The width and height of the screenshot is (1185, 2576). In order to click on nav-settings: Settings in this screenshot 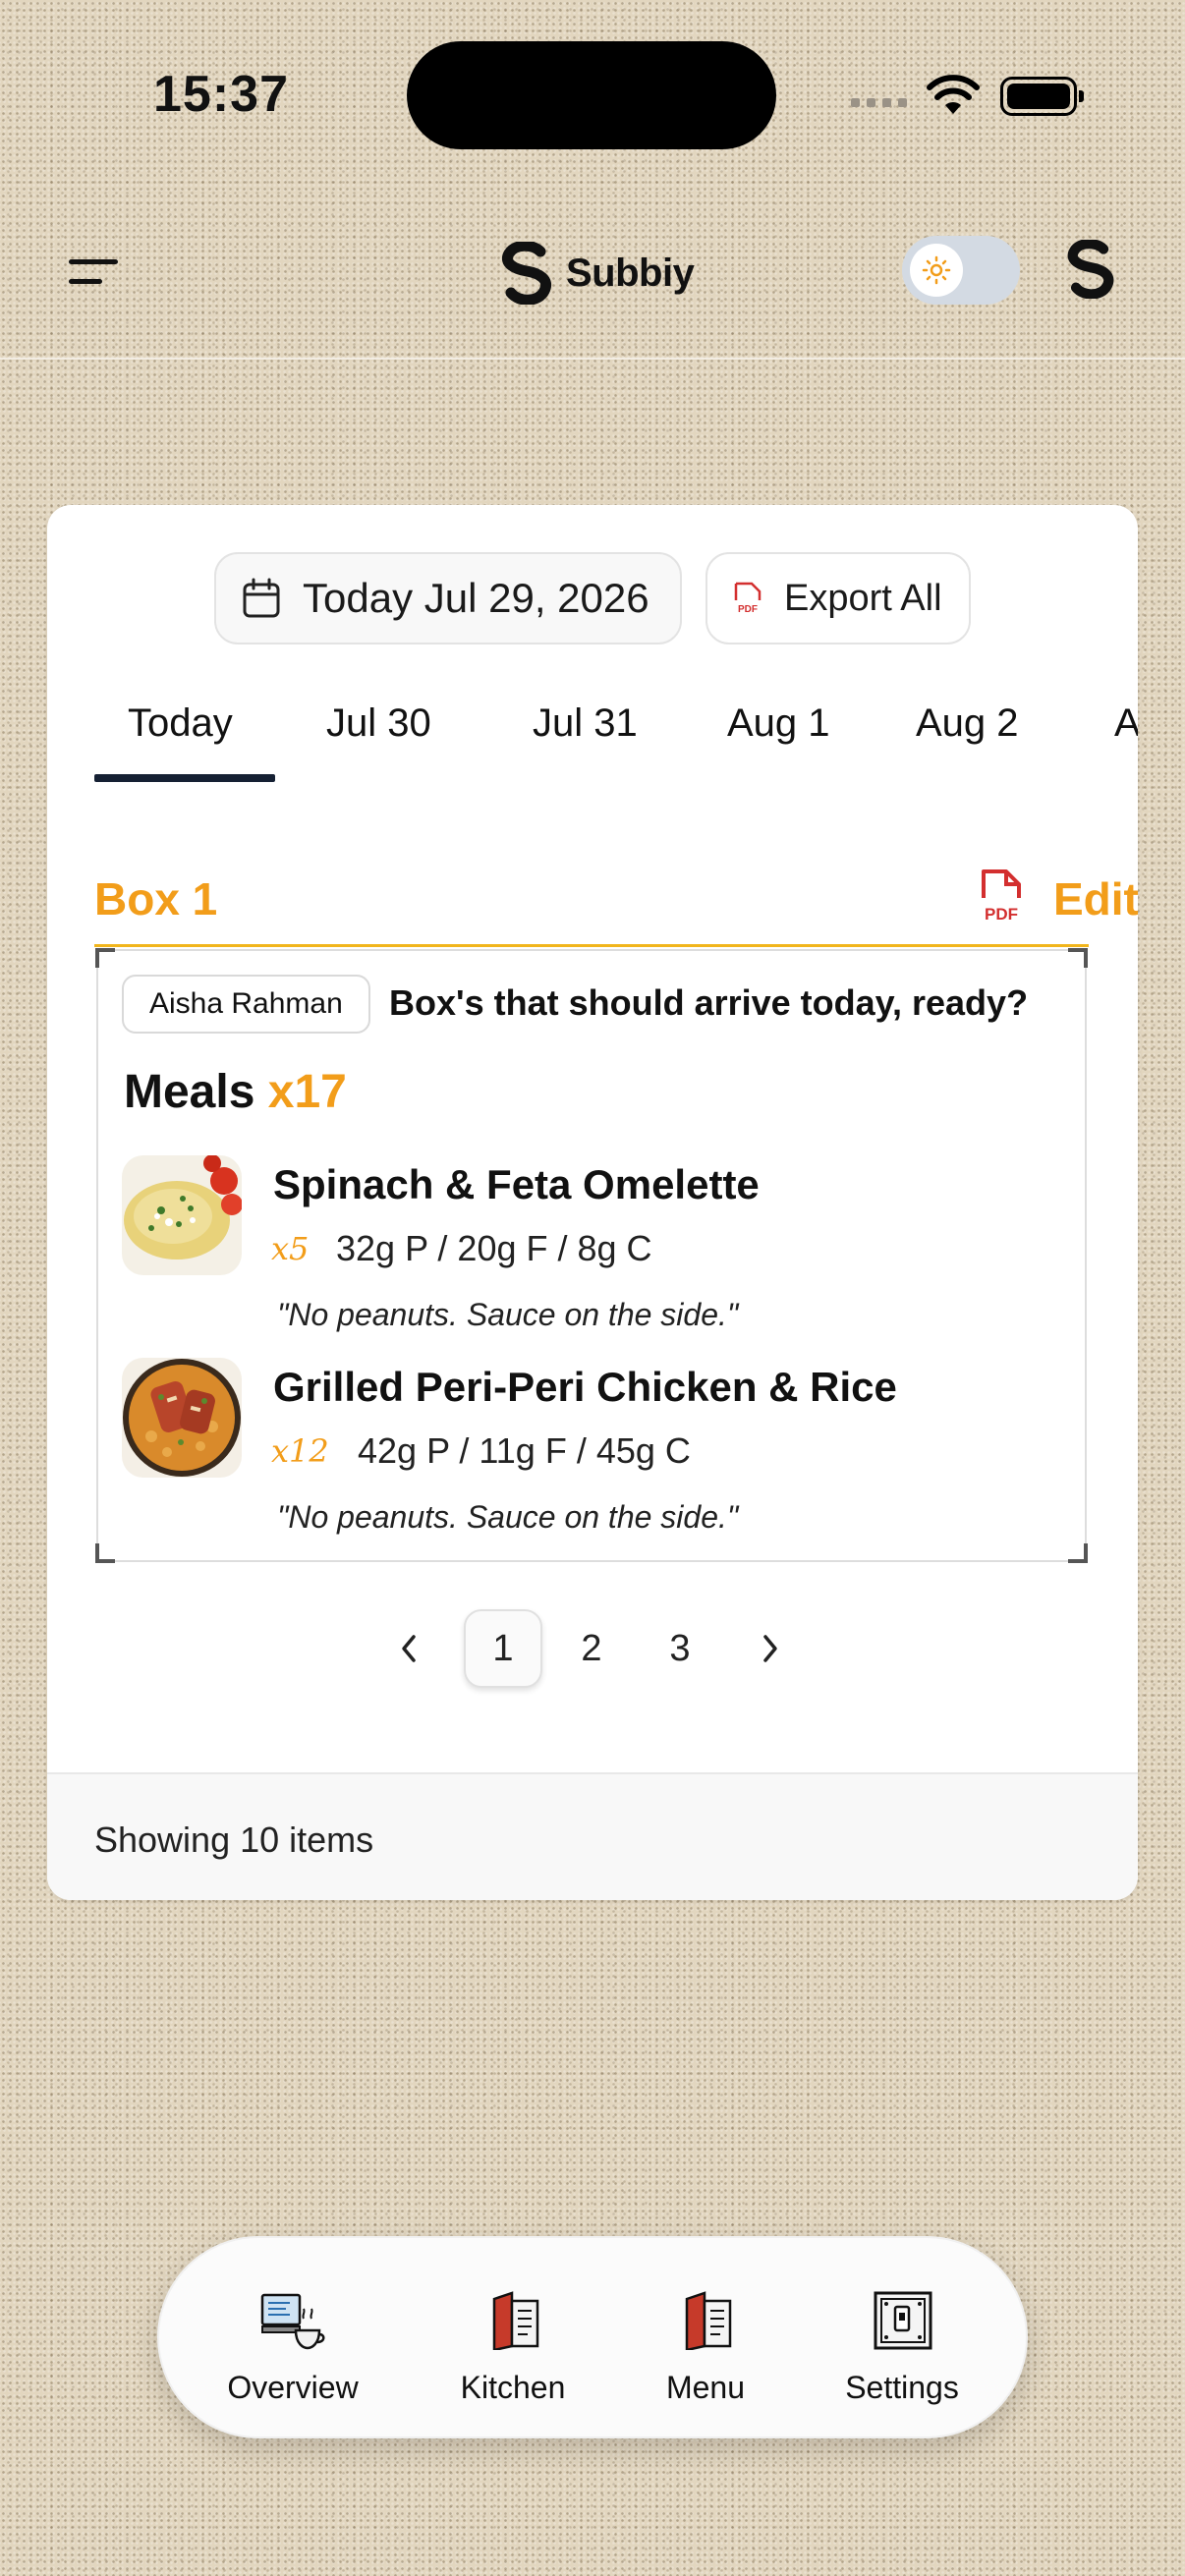, I will do `click(902, 2355)`.